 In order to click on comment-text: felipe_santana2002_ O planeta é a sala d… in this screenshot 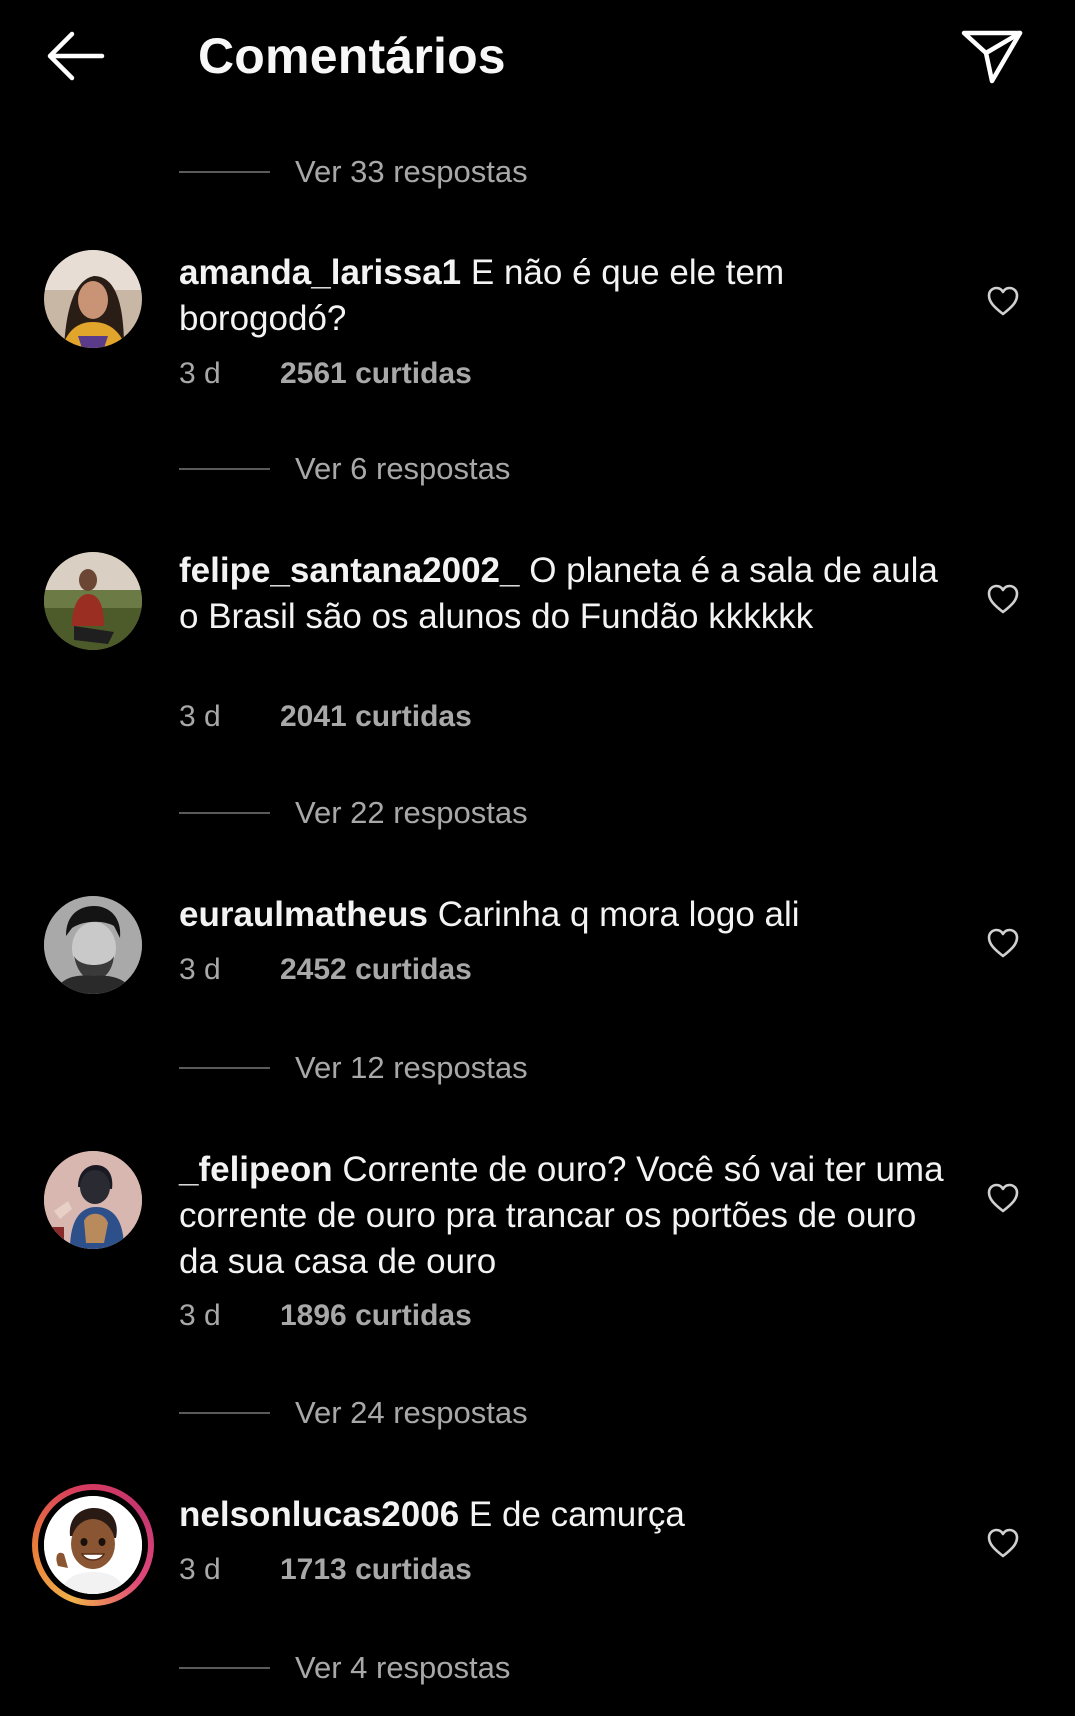, I will do `click(569, 594)`.